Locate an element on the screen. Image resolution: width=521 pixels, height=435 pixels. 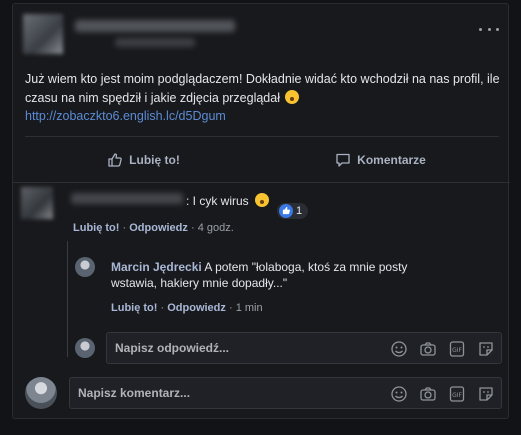
like-reaction-icon is located at coordinates (286, 210).